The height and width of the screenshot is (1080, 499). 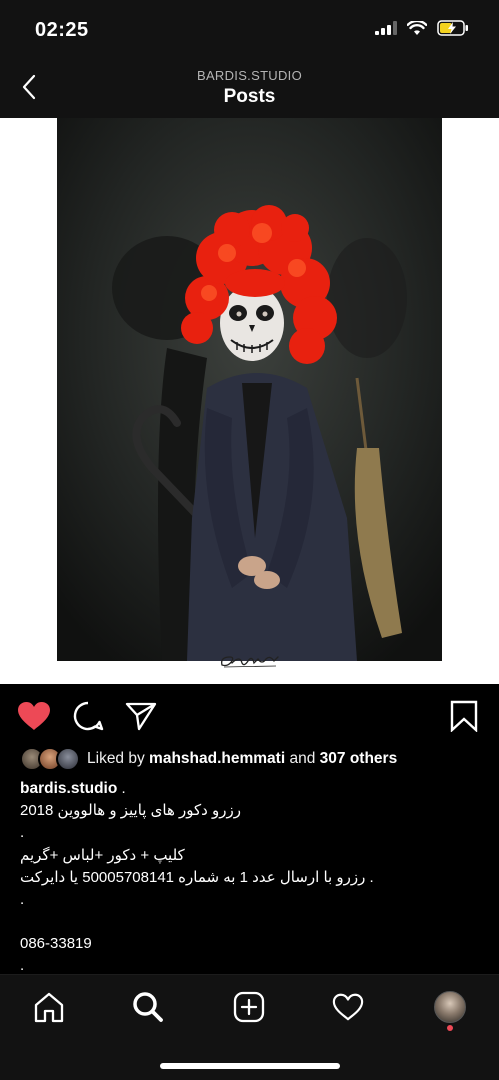 I want to click on caption-phone: 086-33819, so click(x=250, y=944).